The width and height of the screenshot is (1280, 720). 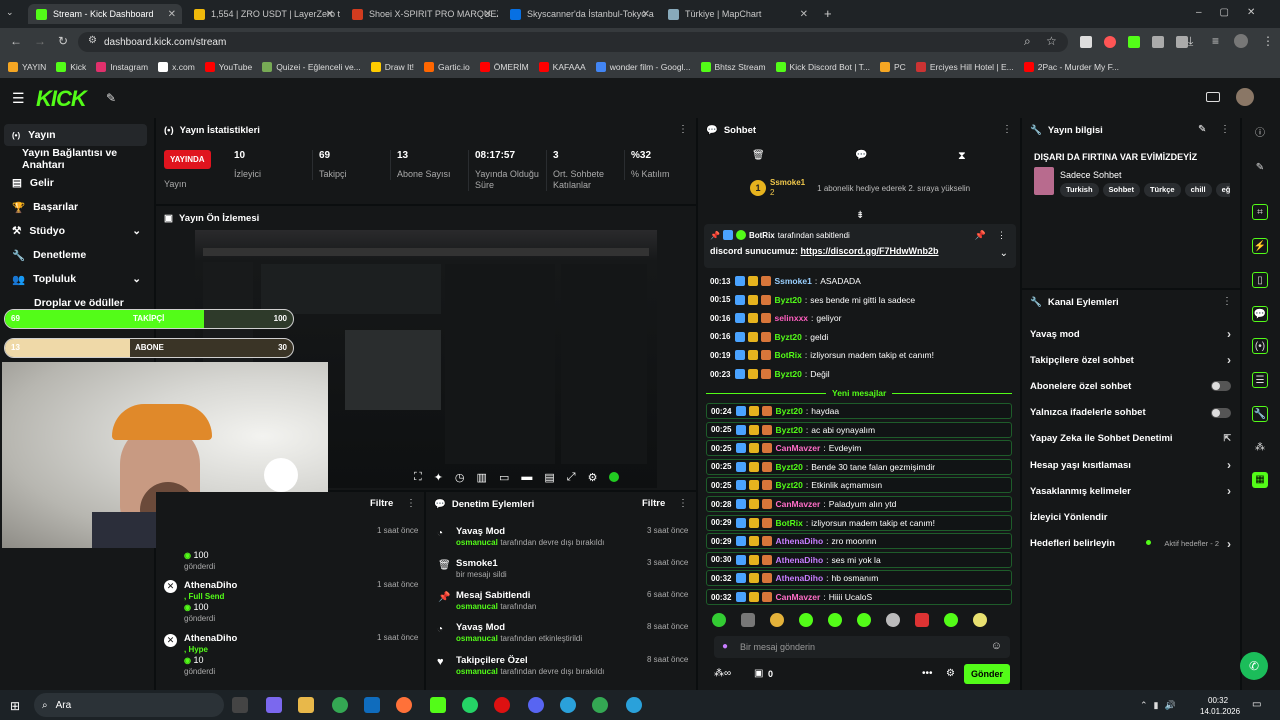 What do you see at coordinates (10, 12) in the screenshot?
I see `tab-list-icon: ⌄` at bounding box center [10, 12].